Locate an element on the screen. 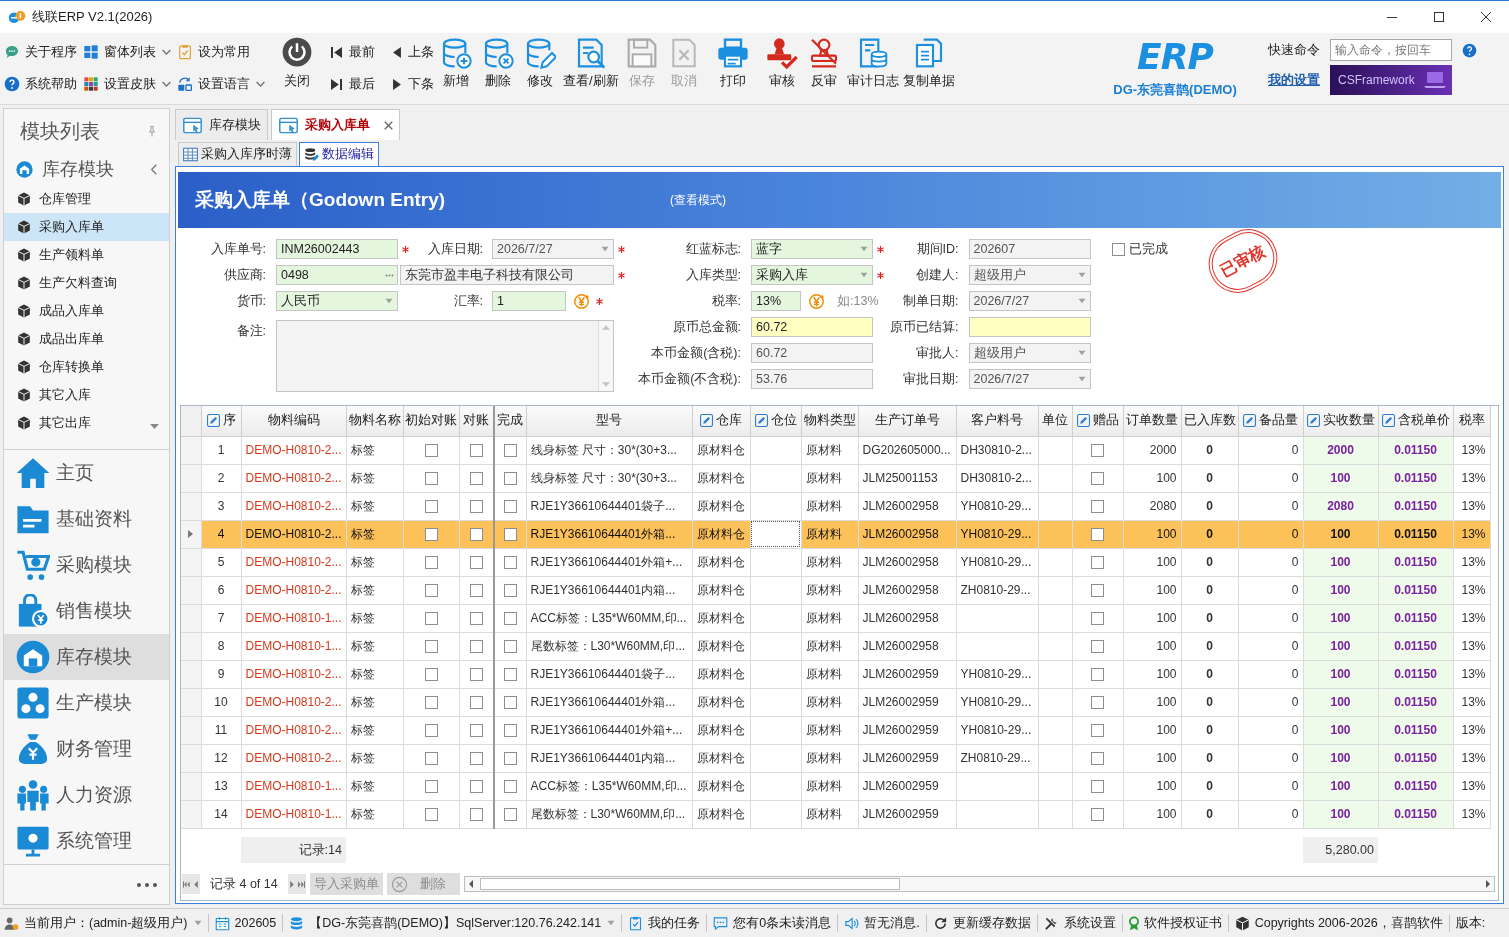 The image size is (1509, 937). ribbon-button: 关于程序 is located at coordinates (40, 52).